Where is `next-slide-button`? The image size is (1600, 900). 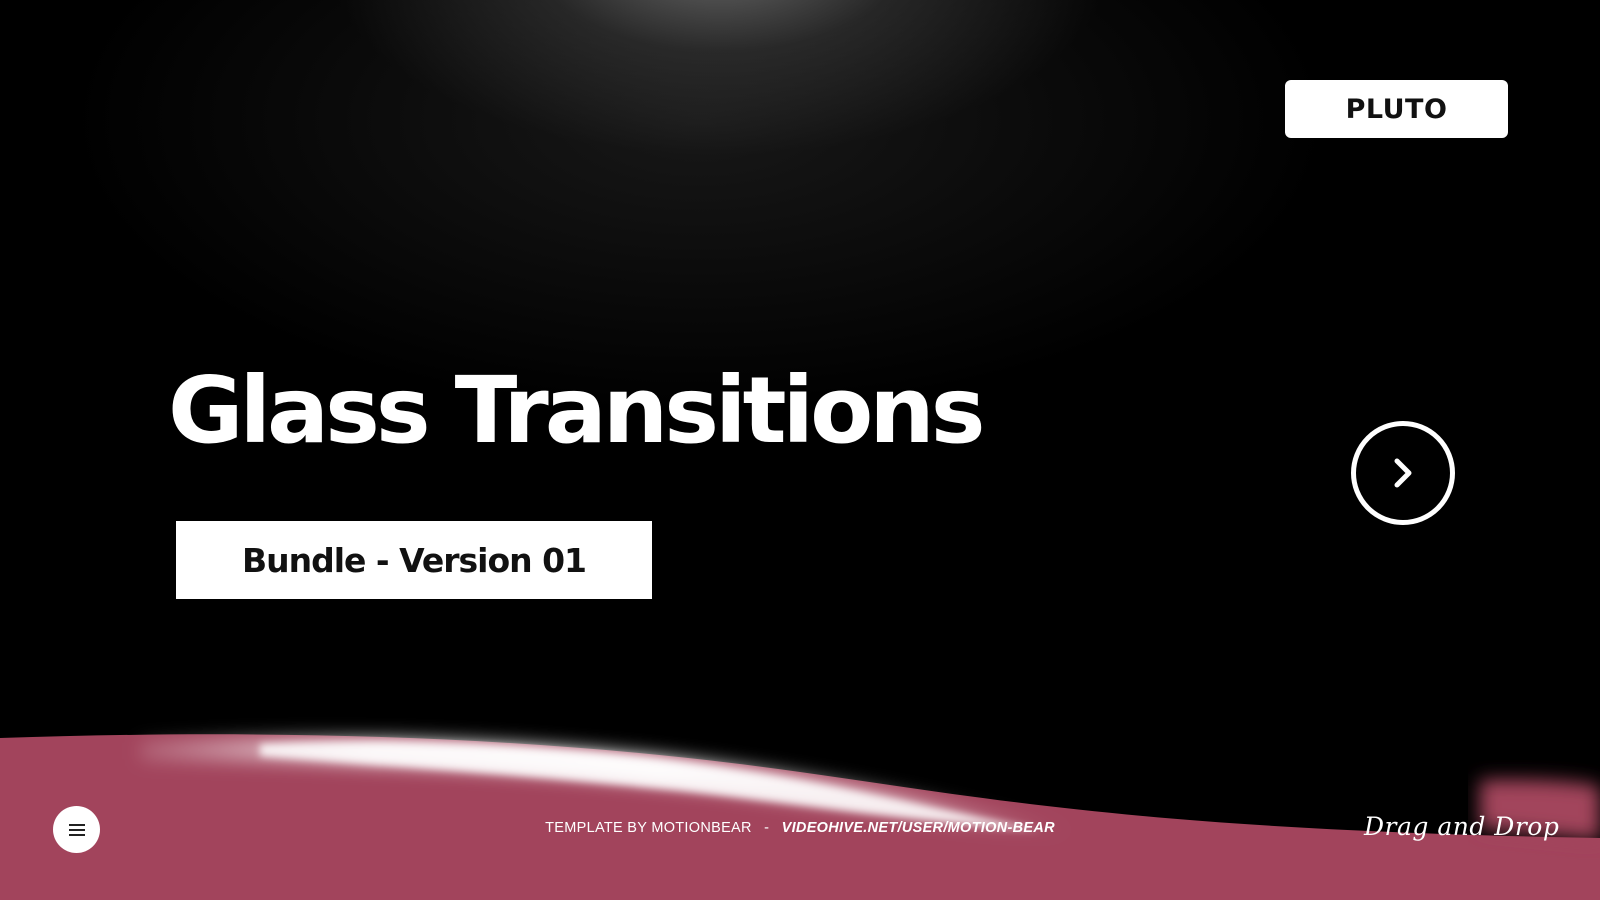 next-slide-button is located at coordinates (1403, 473).